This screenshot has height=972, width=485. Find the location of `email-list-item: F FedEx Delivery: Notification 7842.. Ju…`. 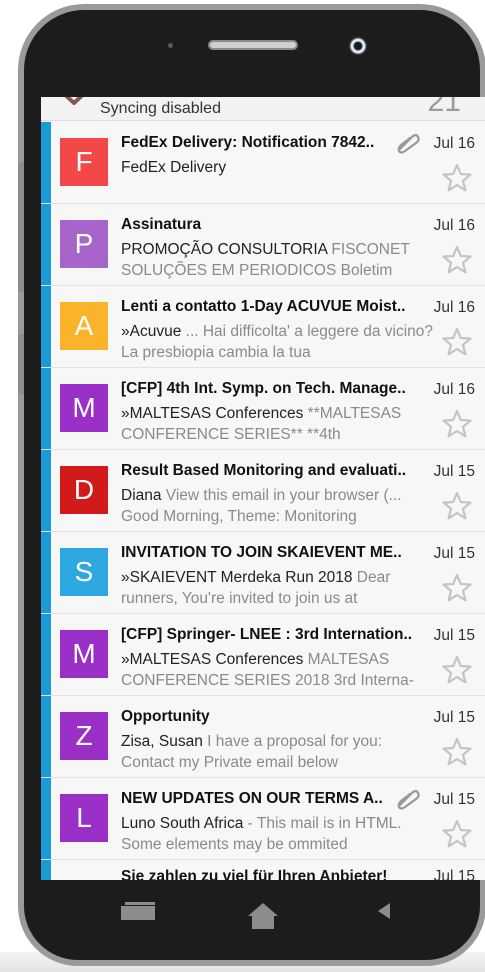

email-list-item: F FedEx Delivery: Notification 7842.. Ju… is located at coordinates (263, 163).